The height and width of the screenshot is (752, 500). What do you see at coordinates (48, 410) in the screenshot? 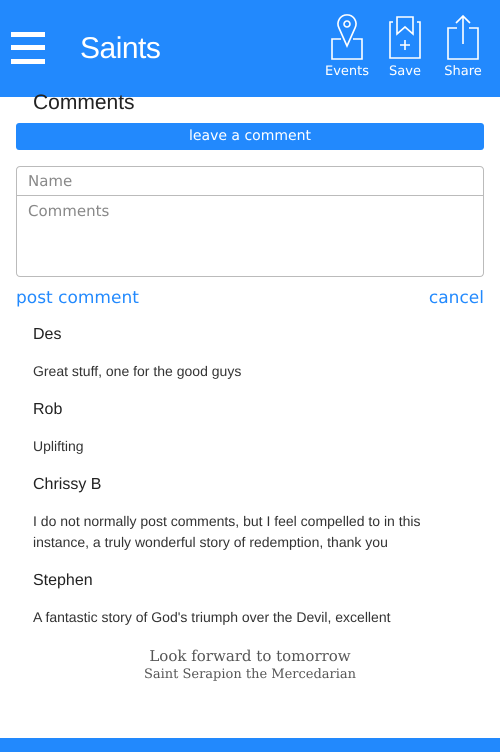
I see `comment-author: Rob` at bounding box center [48, 410].